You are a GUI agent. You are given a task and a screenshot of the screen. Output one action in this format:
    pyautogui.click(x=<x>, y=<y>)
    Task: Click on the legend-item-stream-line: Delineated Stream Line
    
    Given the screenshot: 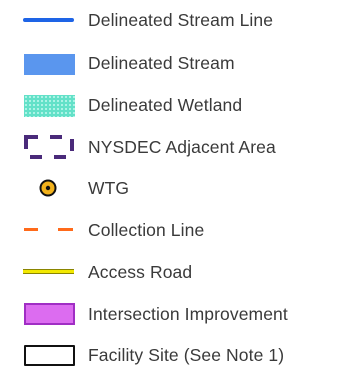 What is the action you would take?
    pyautogui.click(x=181, y=20)
    